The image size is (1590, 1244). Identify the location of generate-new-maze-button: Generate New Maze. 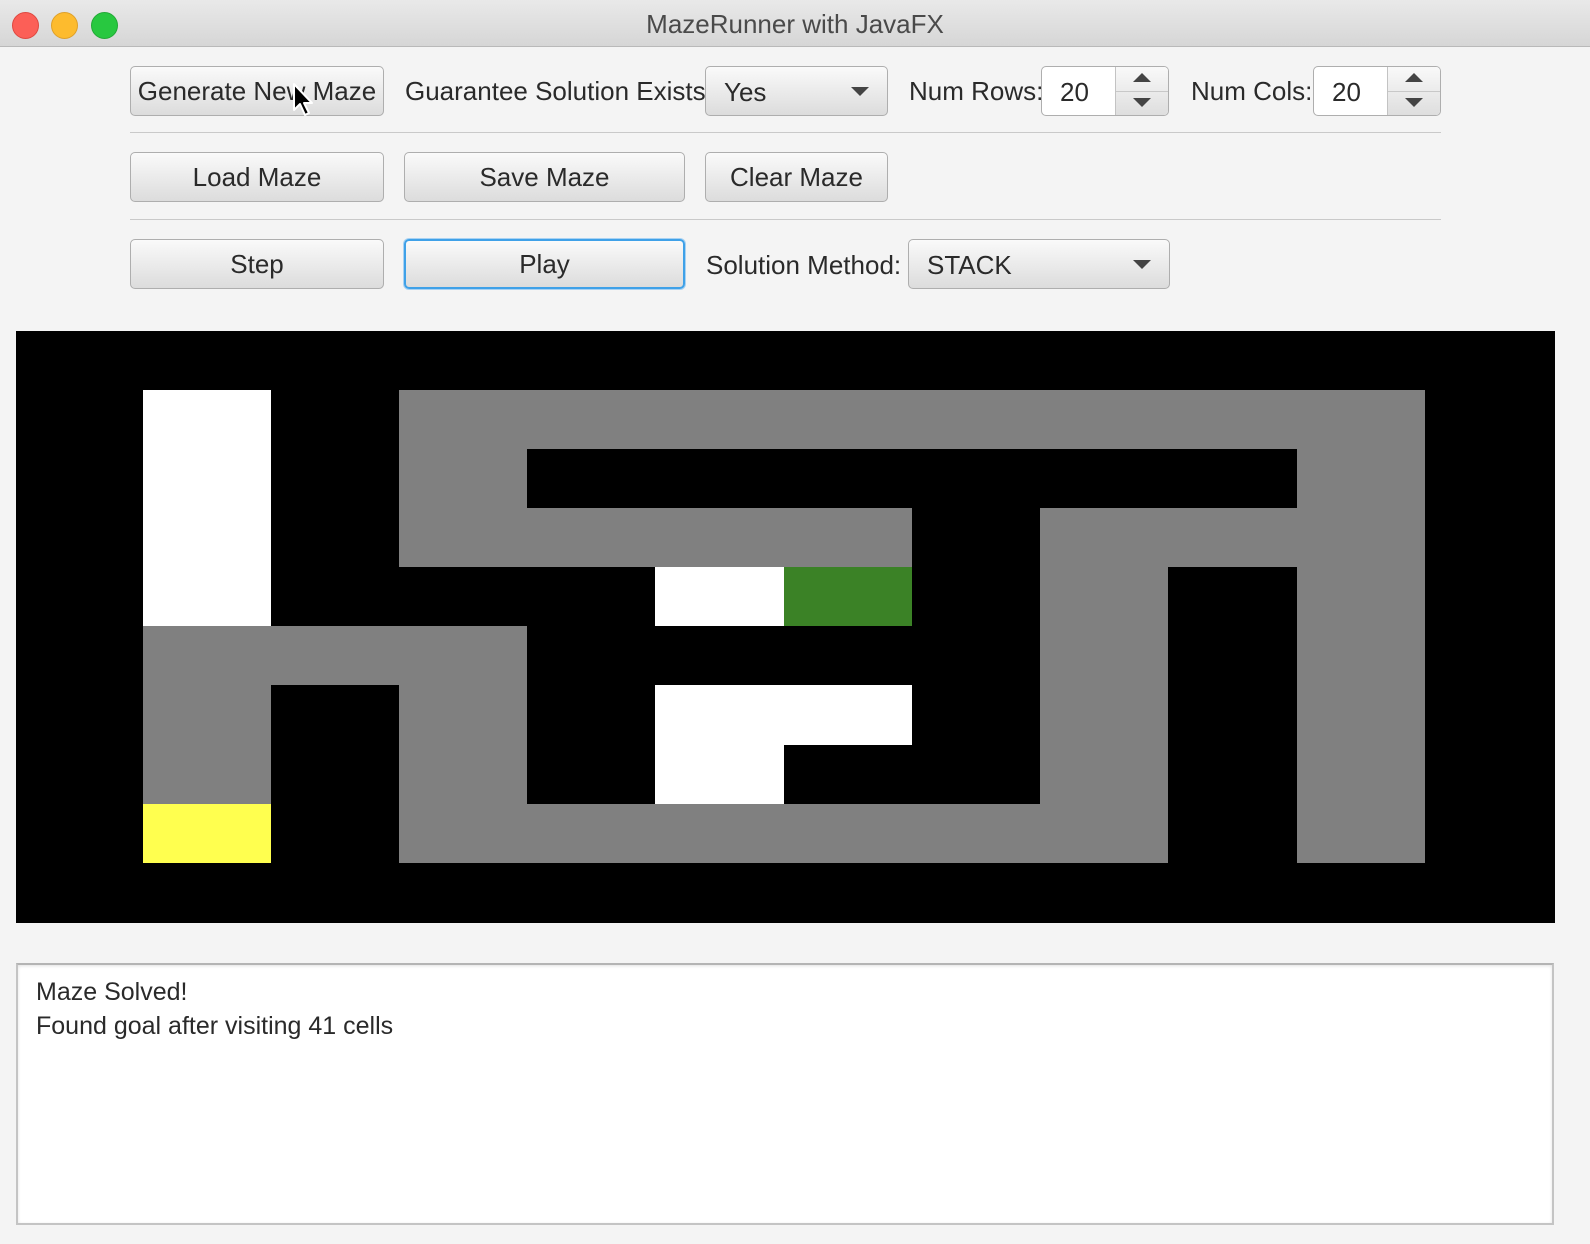
(257, 91).